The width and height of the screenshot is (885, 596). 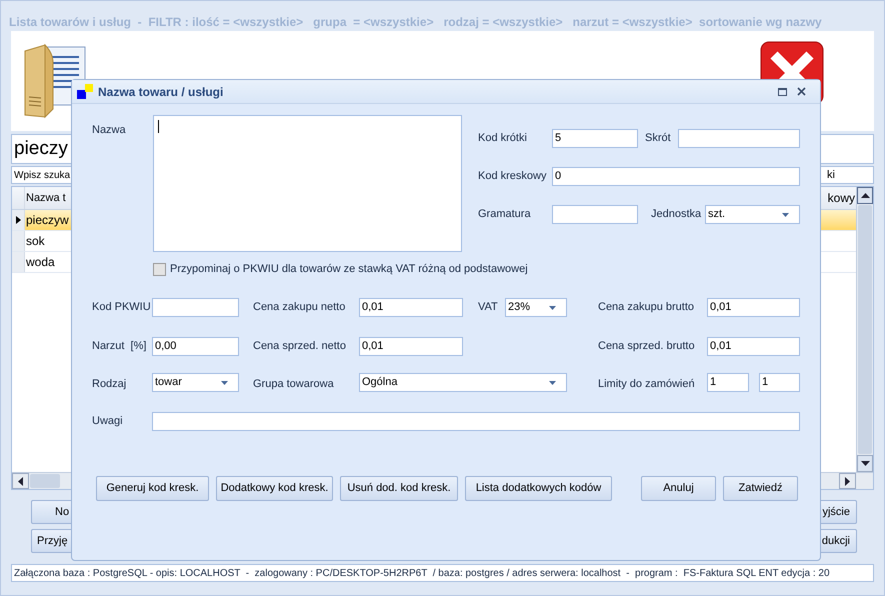 What do you see at coordinates (415, 22) in the screenshot?
I see `window-title: Lista towarów i usług - FILTR : ilość = <wszystkie> grupa = <wszystkie> rodzaj = <wszystkie> narzut = <wszystkie> sortowanie wg nazwy` at bounding box center [415, 22].